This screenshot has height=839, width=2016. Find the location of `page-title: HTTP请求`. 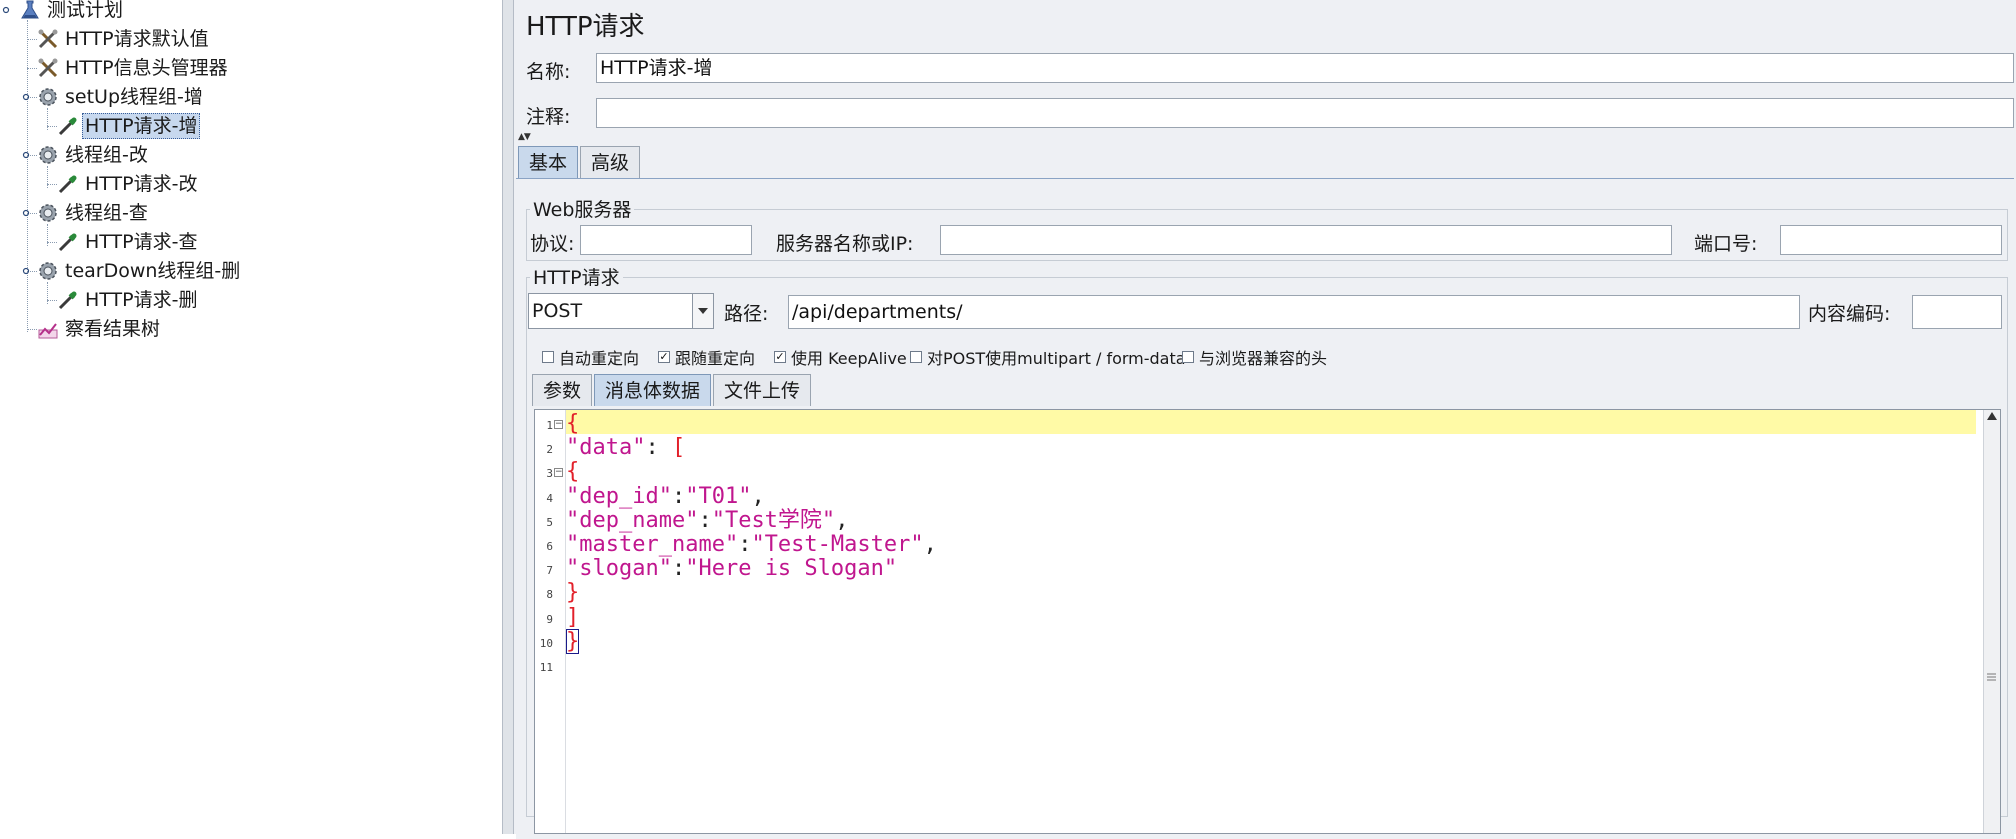

page-title: HTTP请求 is located at coordinates (585, 27).